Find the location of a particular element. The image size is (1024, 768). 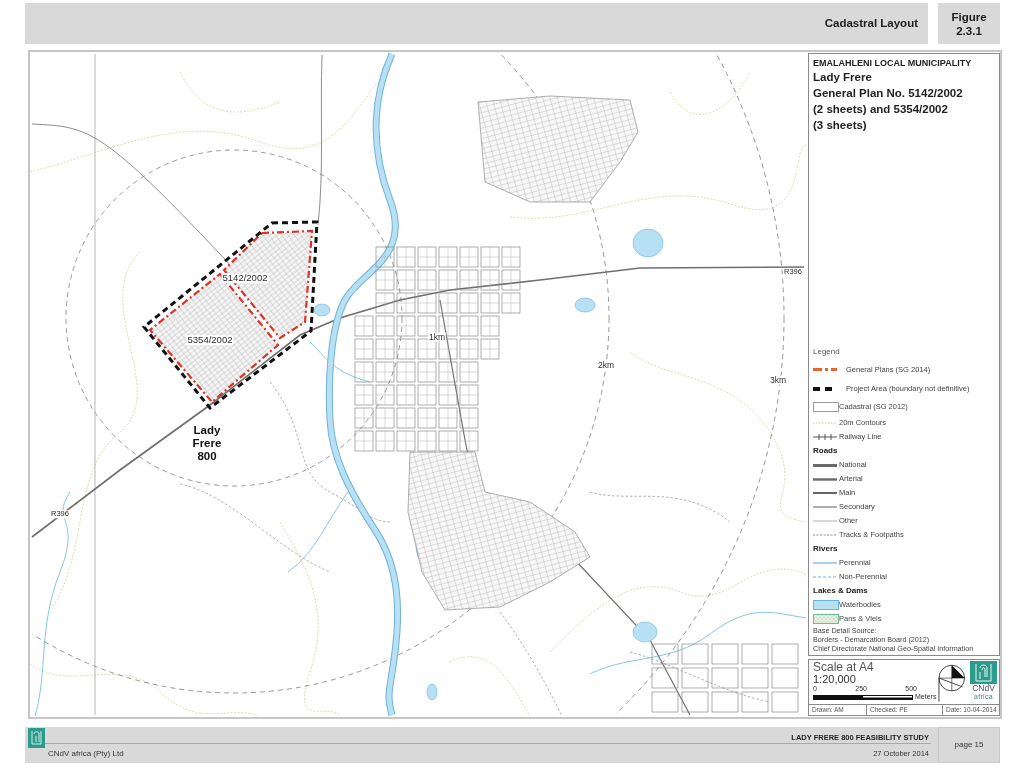

distance-label: 1km is located at coordinates (437, 337).